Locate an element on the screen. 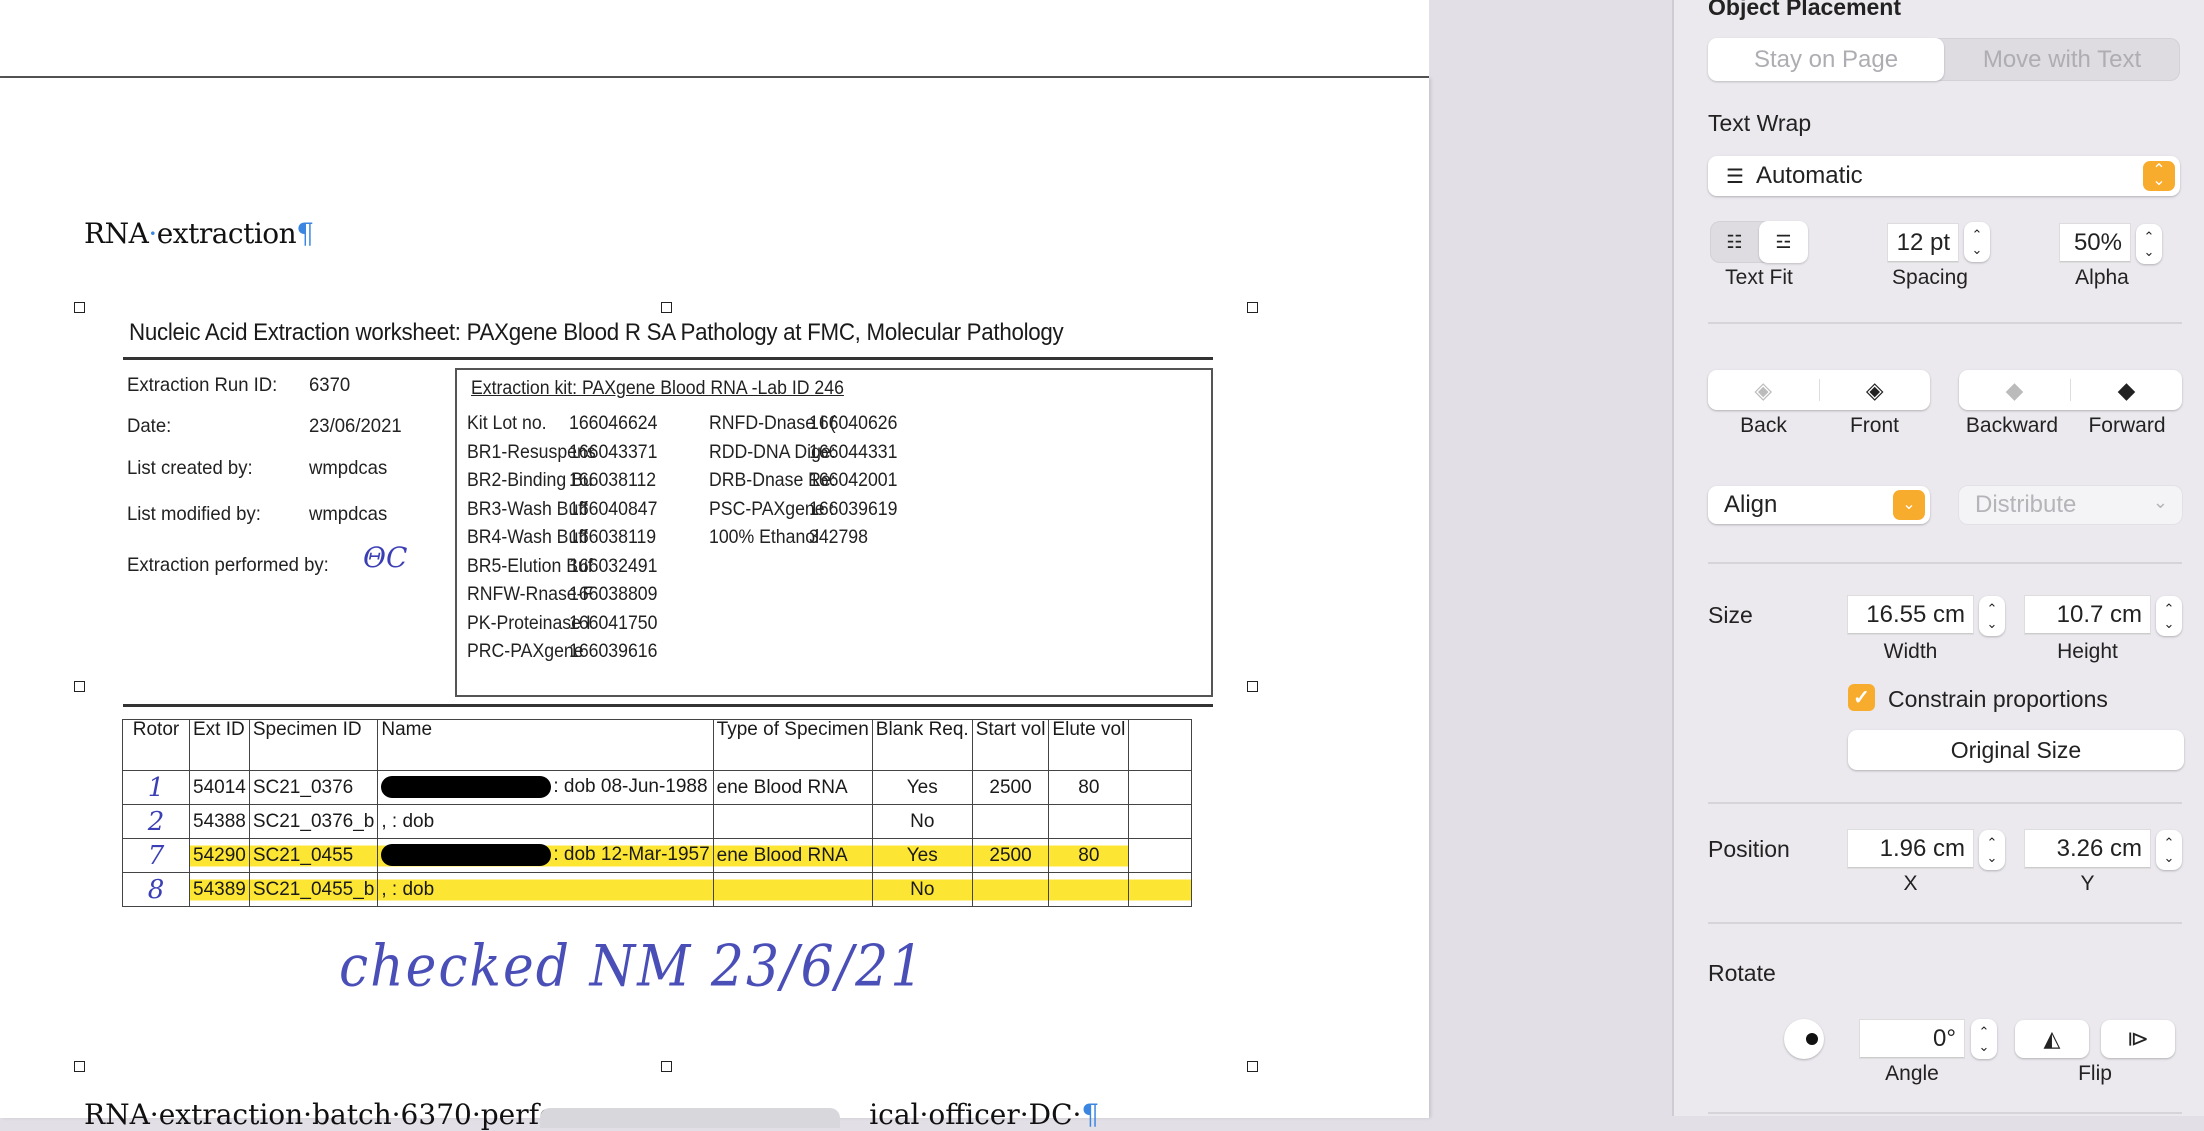 This screenshot has width=2204, height=1131. resize-handle-top-left is located at coordinates (79, 307).